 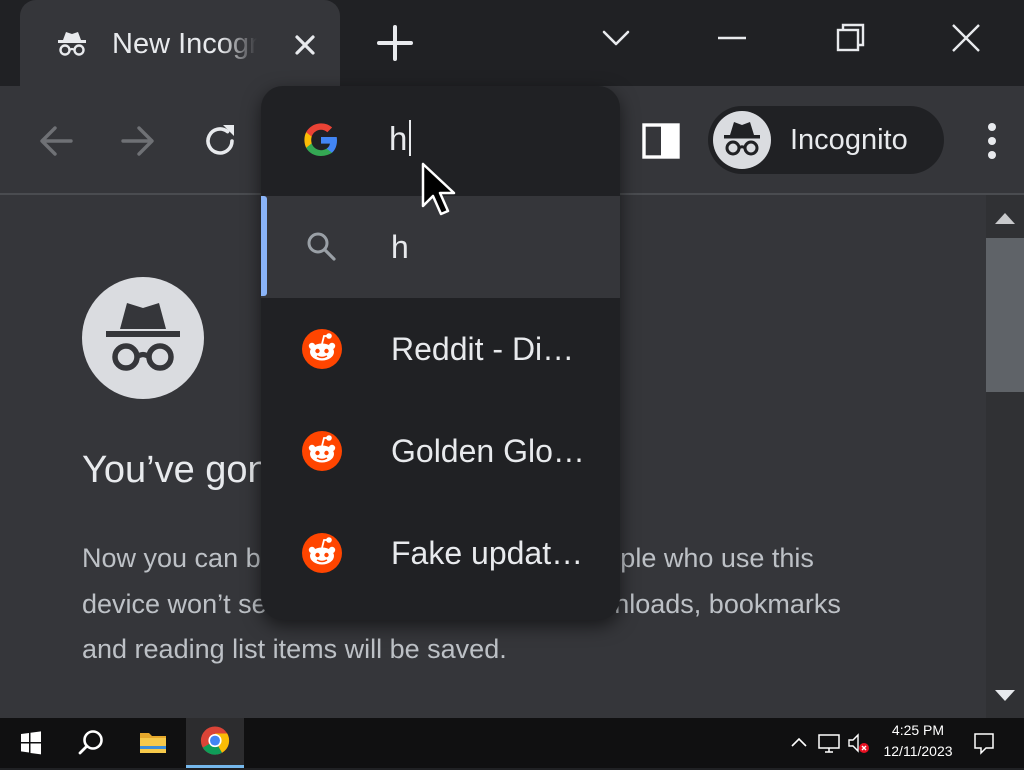 What do you see at coordinates (732, 38) in the screenshot?
I see `minimize-icon` at bounding box center [732, 38].